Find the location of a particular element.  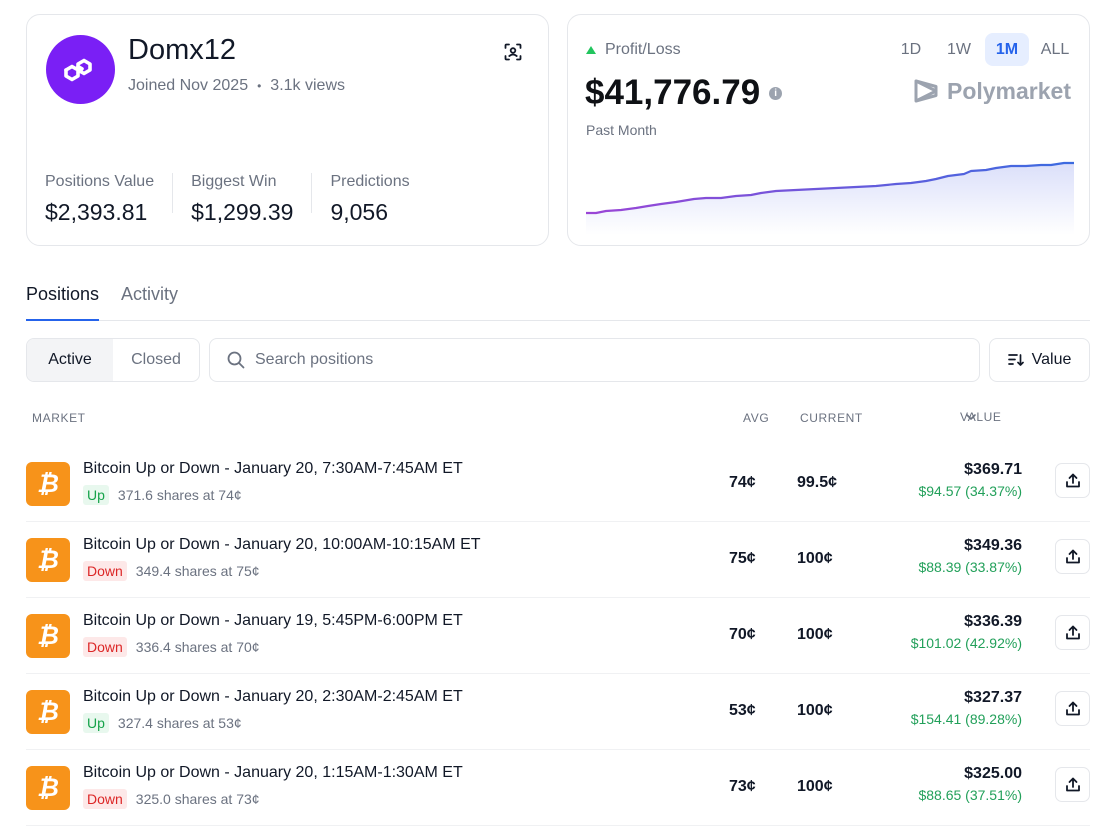

scan-icon is located at coordinates (513, 52).